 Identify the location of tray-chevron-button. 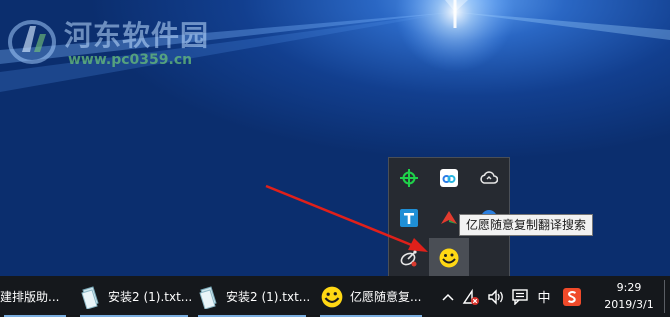
(448, 296).